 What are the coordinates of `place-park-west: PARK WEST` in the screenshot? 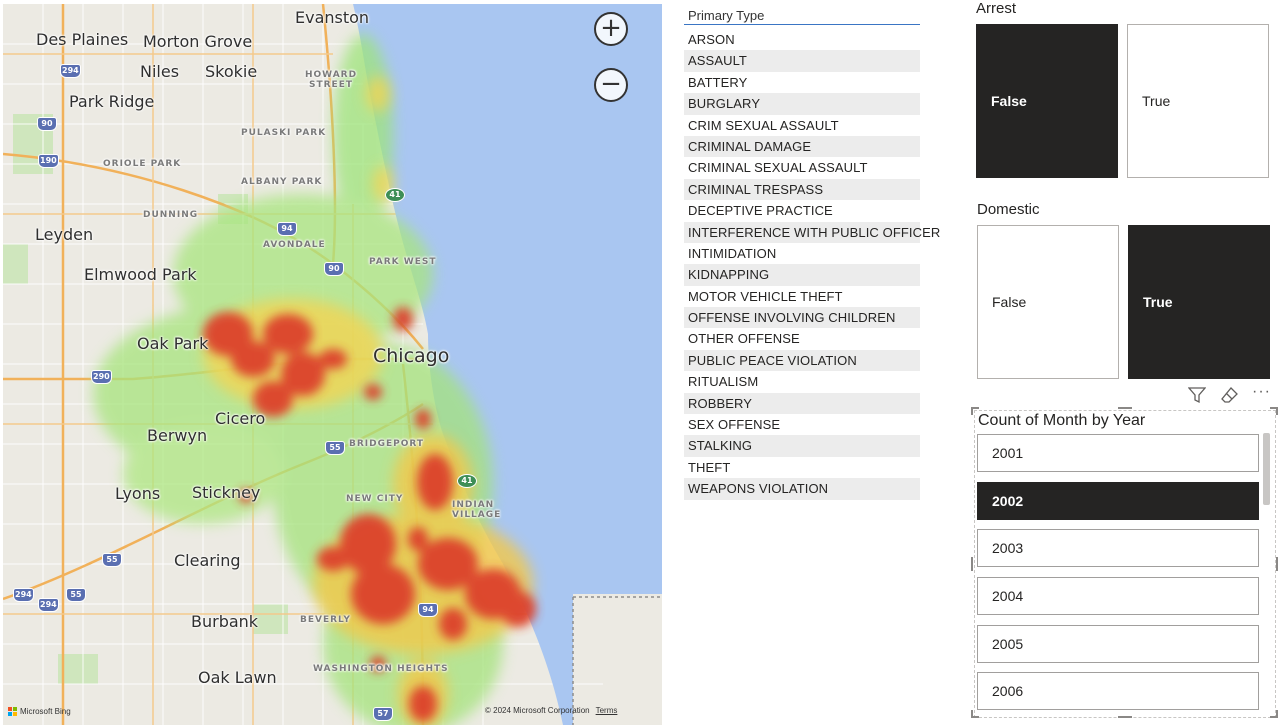 It's located at (403, 262).